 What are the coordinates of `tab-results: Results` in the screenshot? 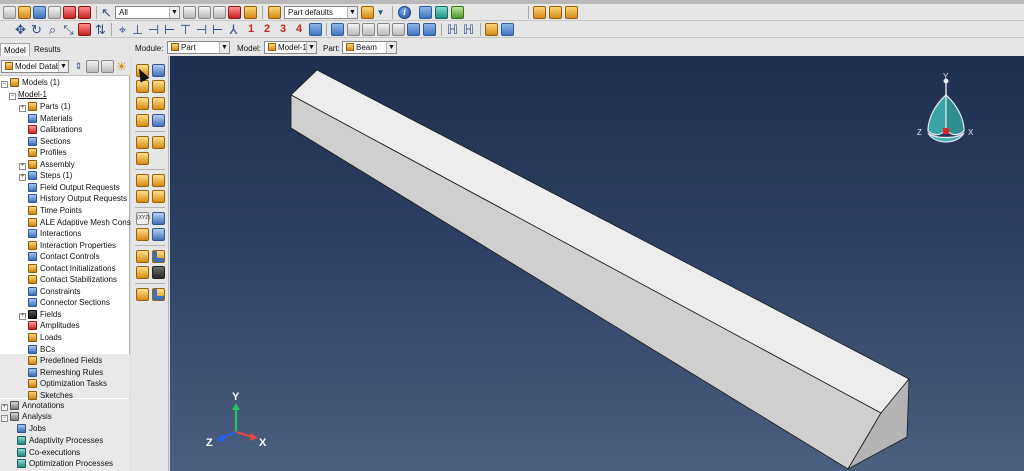 It's located at (47, 49).